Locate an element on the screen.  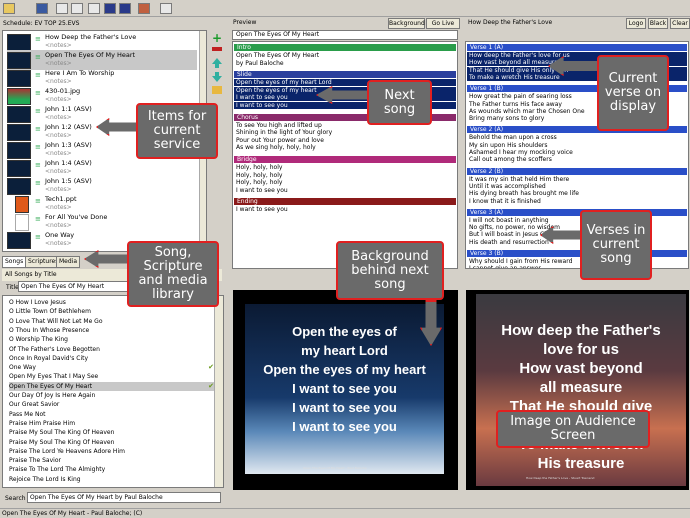
lyric-line: Ashamed I hear my mocking voice is located at coordinates (521, 152).